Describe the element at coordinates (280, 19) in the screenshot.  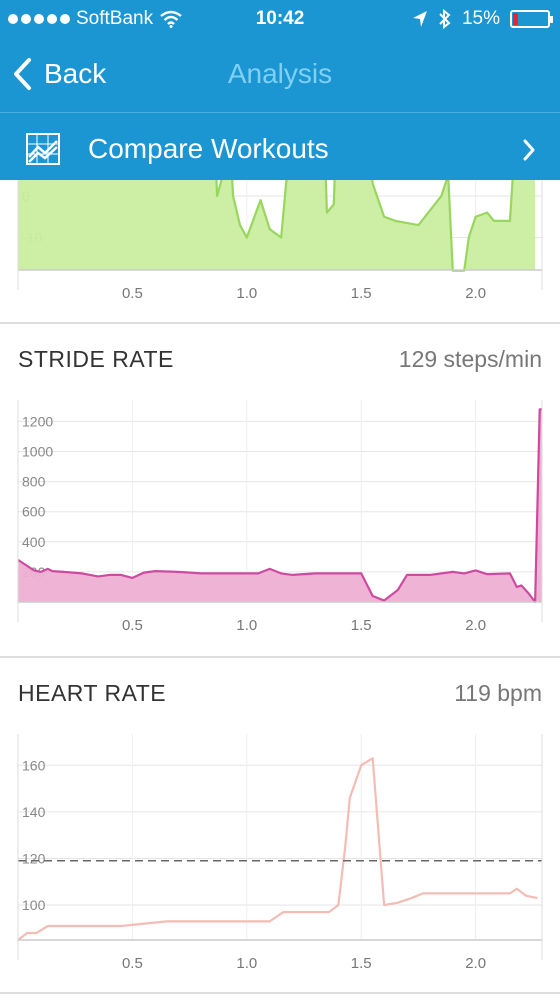
I see `status-bar: SoftBank 10:42 15%` at that location.